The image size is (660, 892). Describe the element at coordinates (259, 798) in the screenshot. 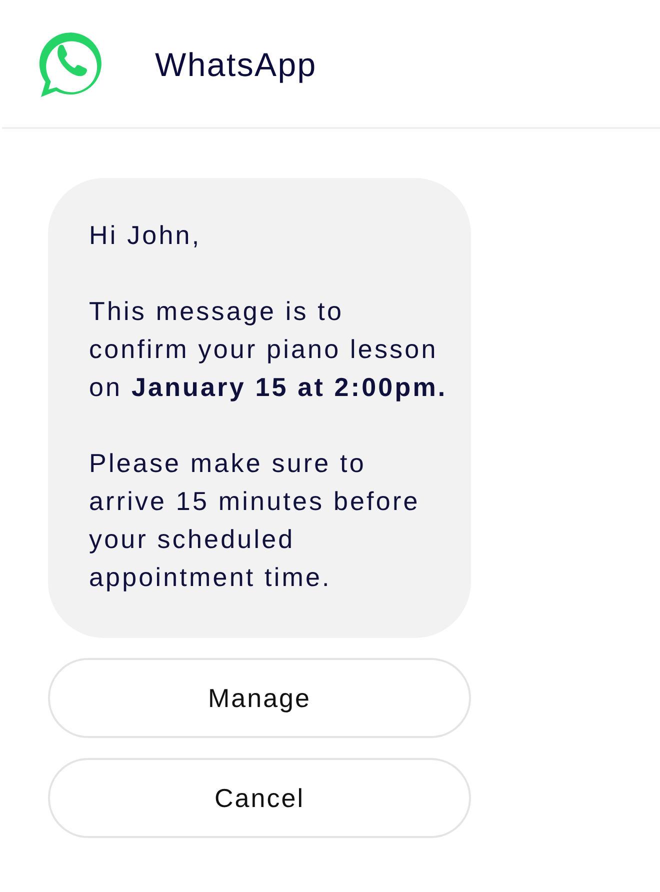

I see `action-button: Cancel` at that location.